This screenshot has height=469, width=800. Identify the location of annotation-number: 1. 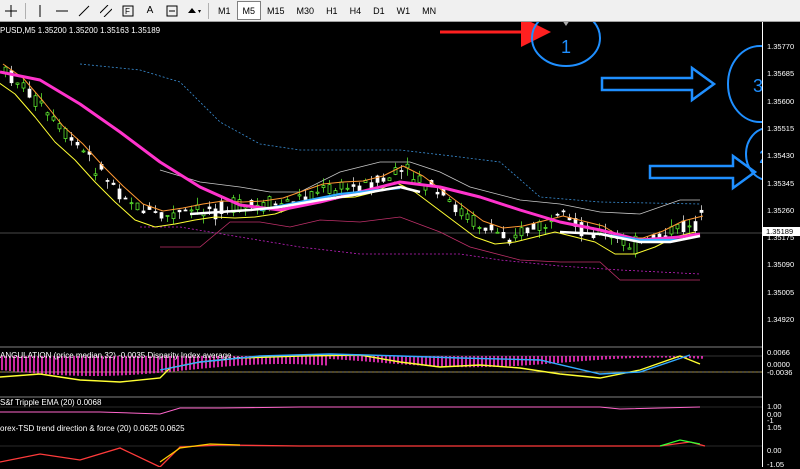
(566, 47).